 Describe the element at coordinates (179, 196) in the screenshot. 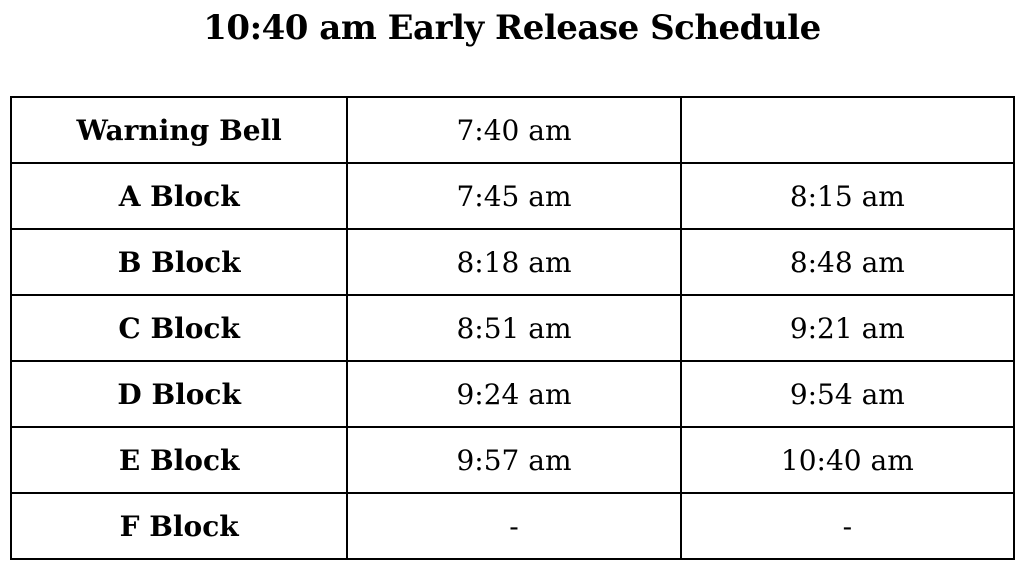

I see `block-label: A Block` at that location.